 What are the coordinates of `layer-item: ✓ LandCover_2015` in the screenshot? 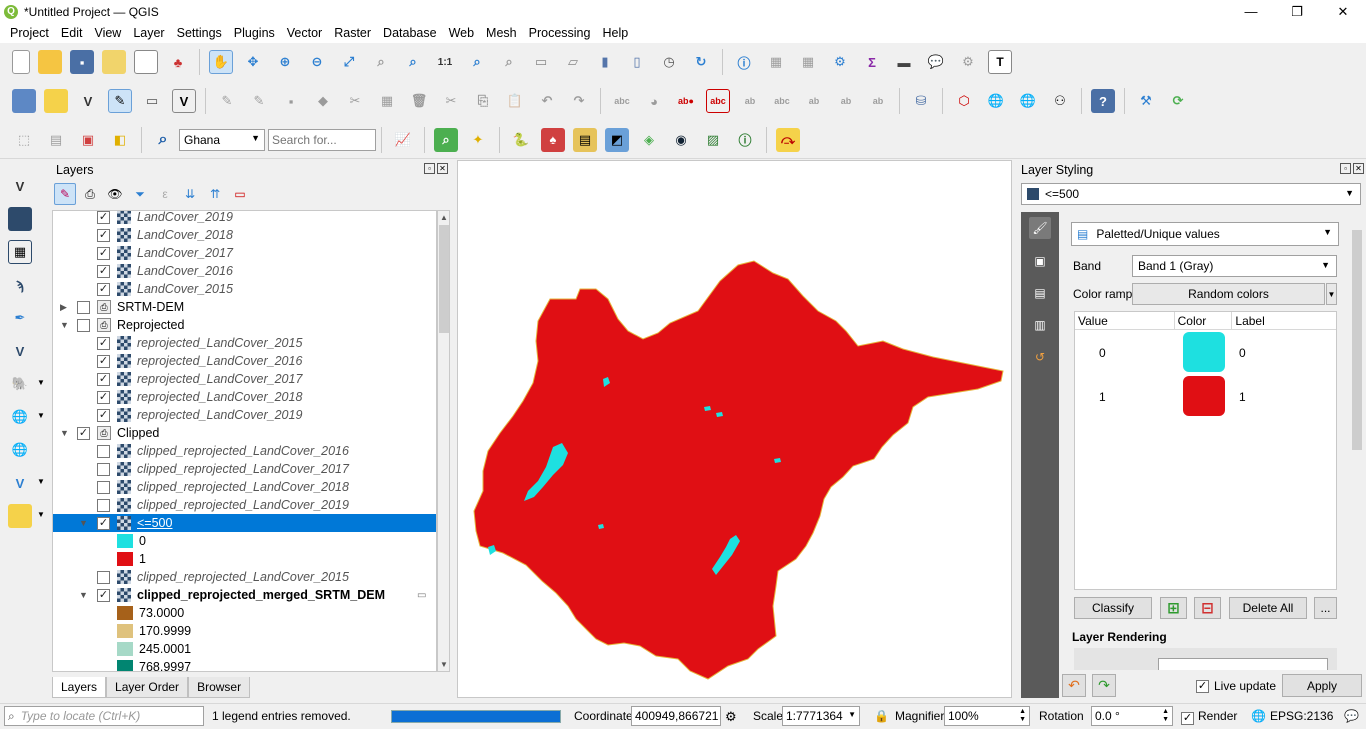 It's located at (244, 289).